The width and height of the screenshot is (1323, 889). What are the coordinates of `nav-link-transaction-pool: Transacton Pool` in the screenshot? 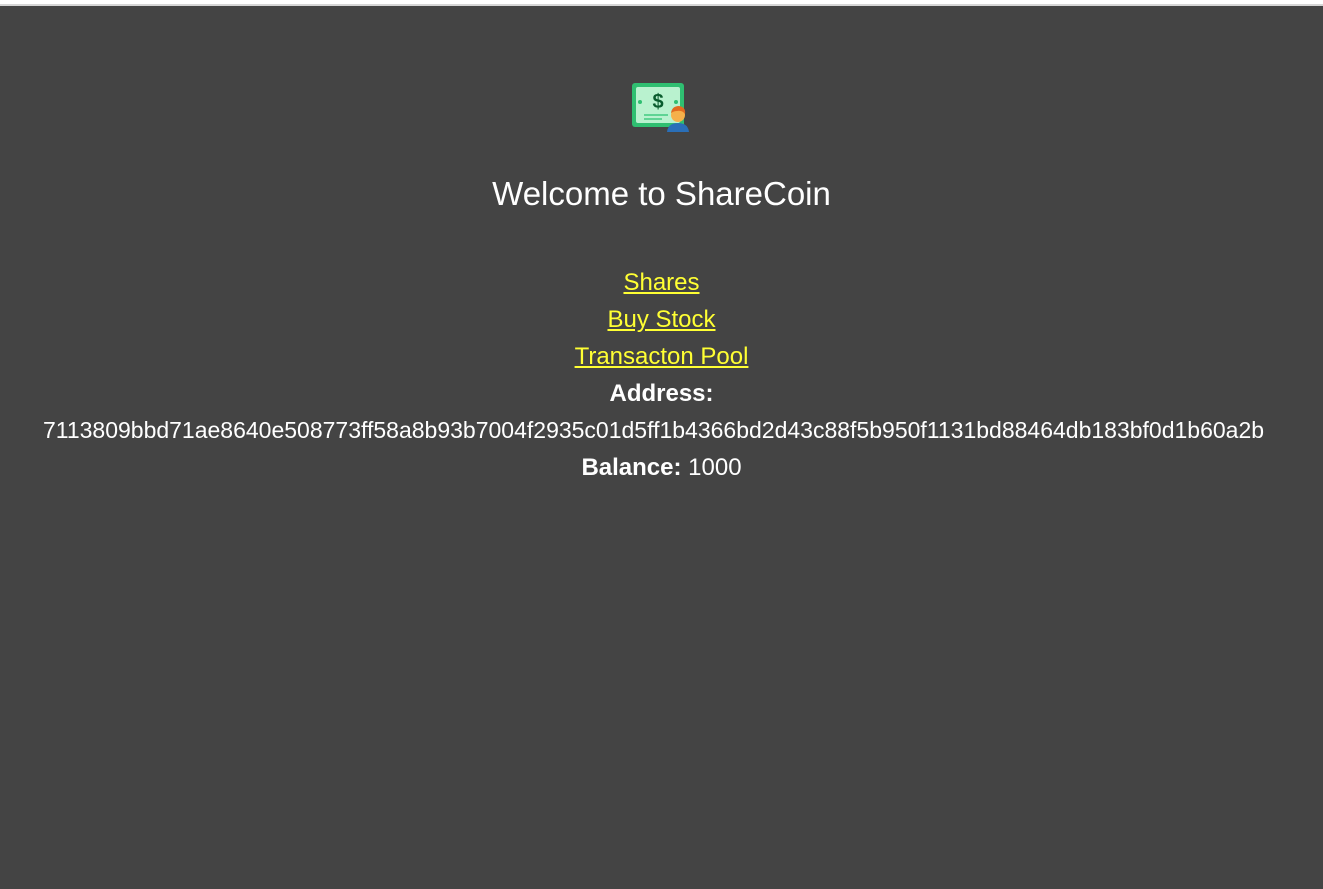 It's located at (662, 356).